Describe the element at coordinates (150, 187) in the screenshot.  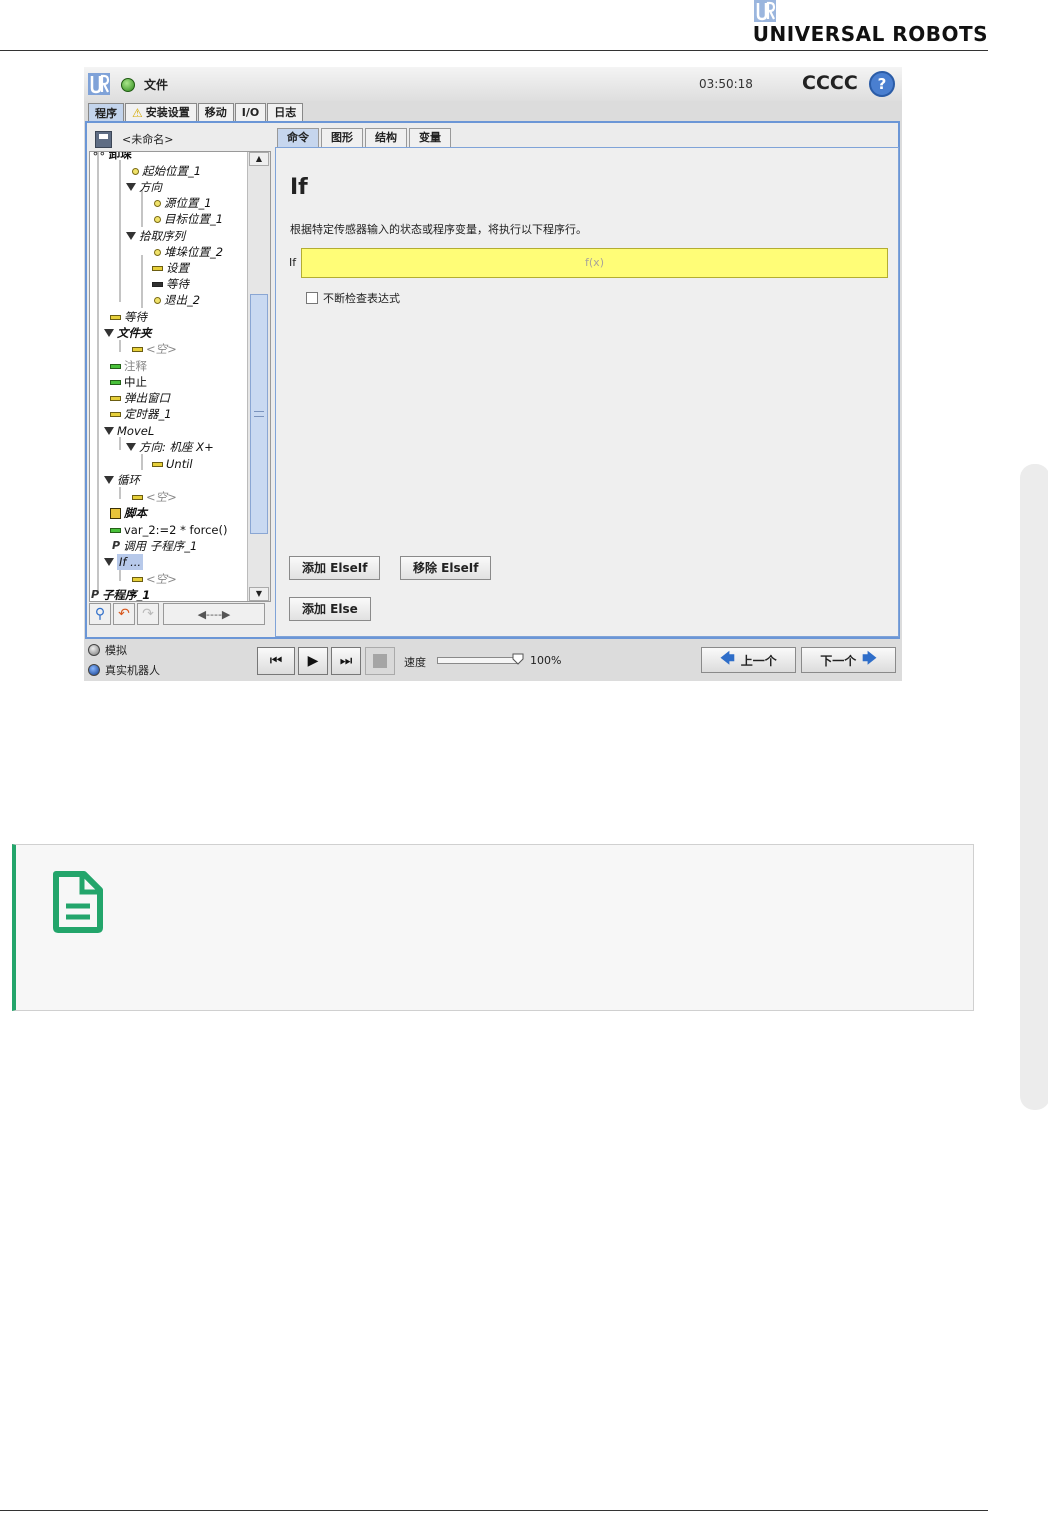
I see `tree-item-label: 方向` at that location.